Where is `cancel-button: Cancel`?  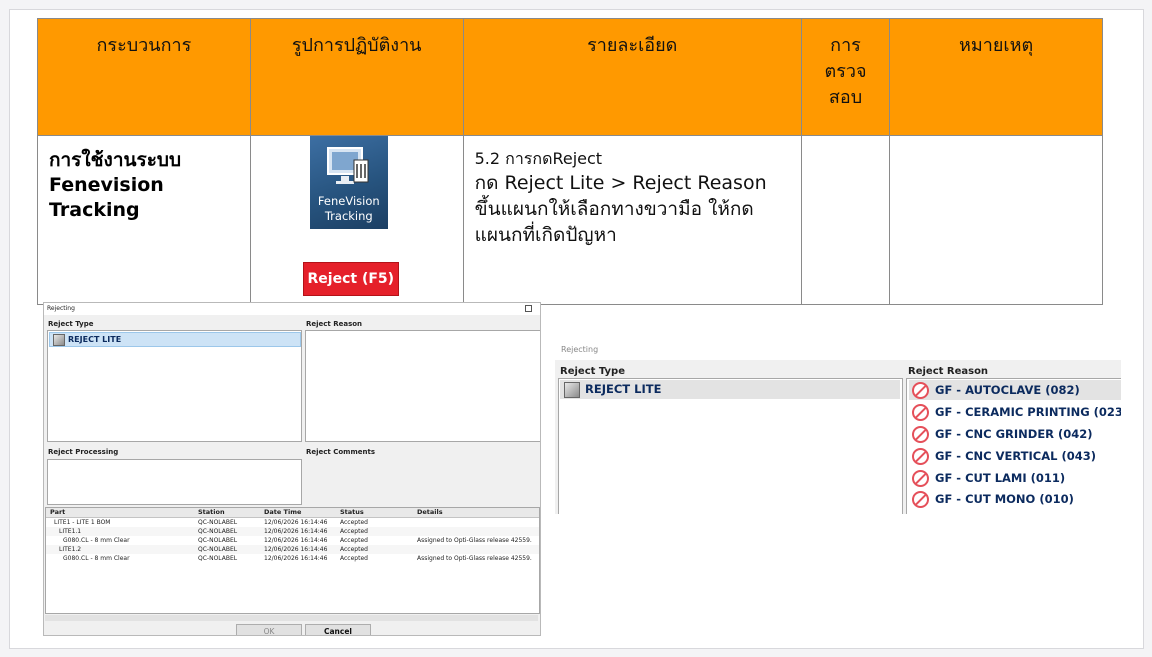
cancel-button: Cancel is located at coordinates (338, 629).